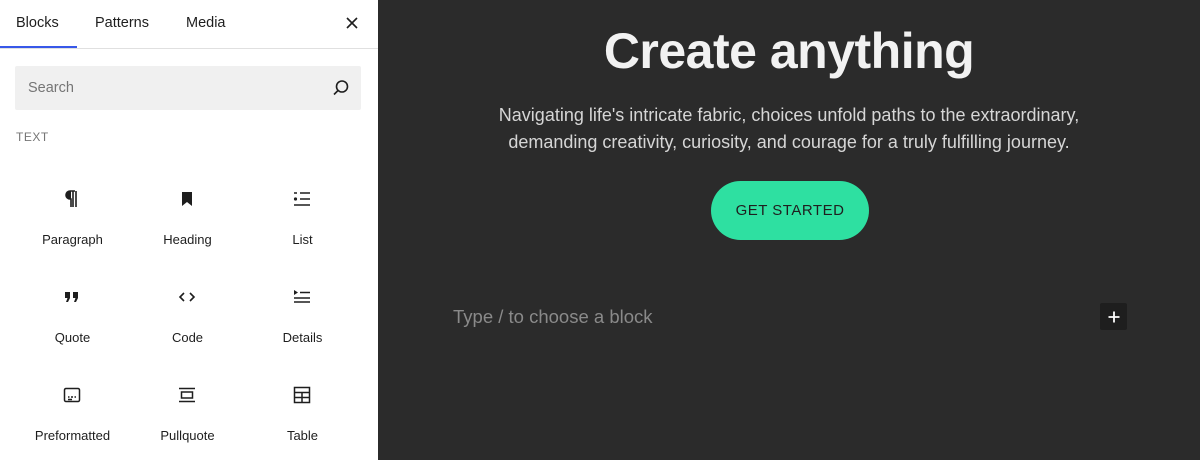 This screenshot has height=460, width=1200. I want to click on close-icon, so click(352, 23).